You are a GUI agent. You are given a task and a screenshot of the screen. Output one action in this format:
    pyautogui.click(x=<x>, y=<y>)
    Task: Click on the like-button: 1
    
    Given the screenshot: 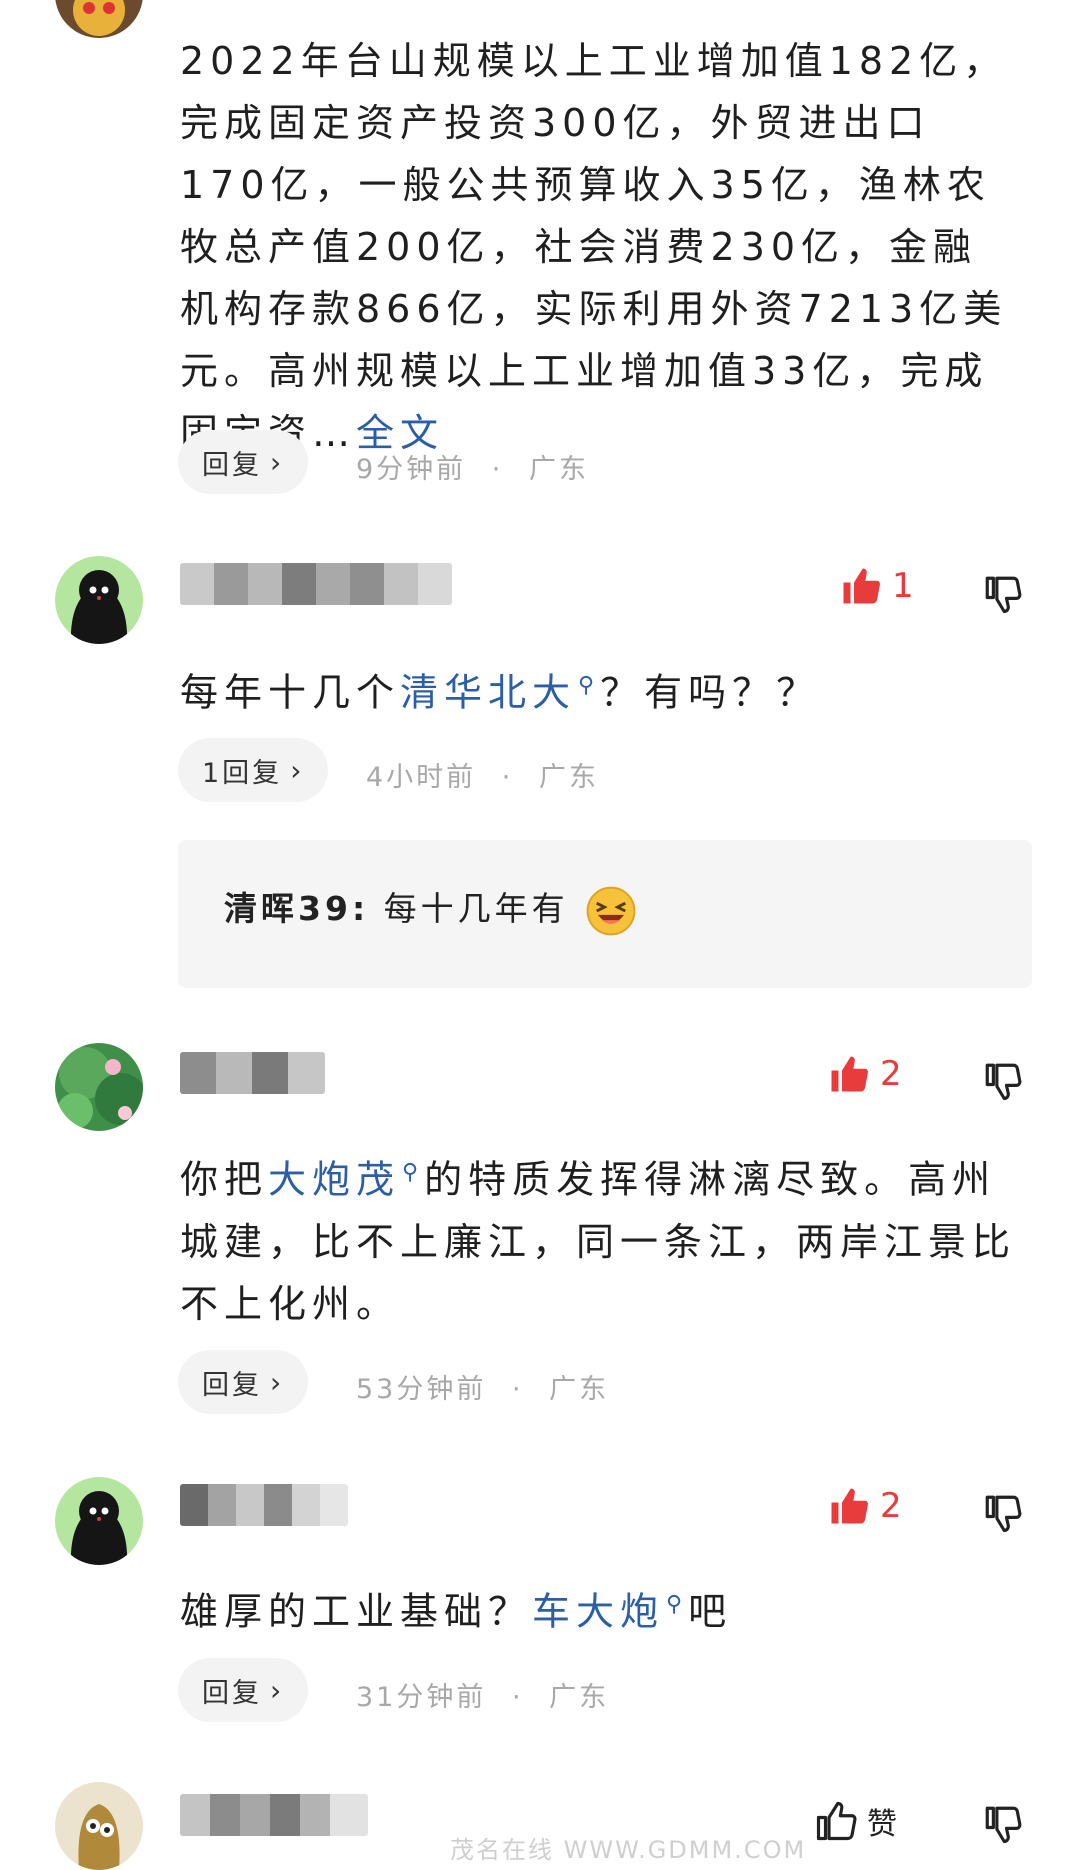 What is the action you would take?
    pyautogui.click(x=877, y=586)
    